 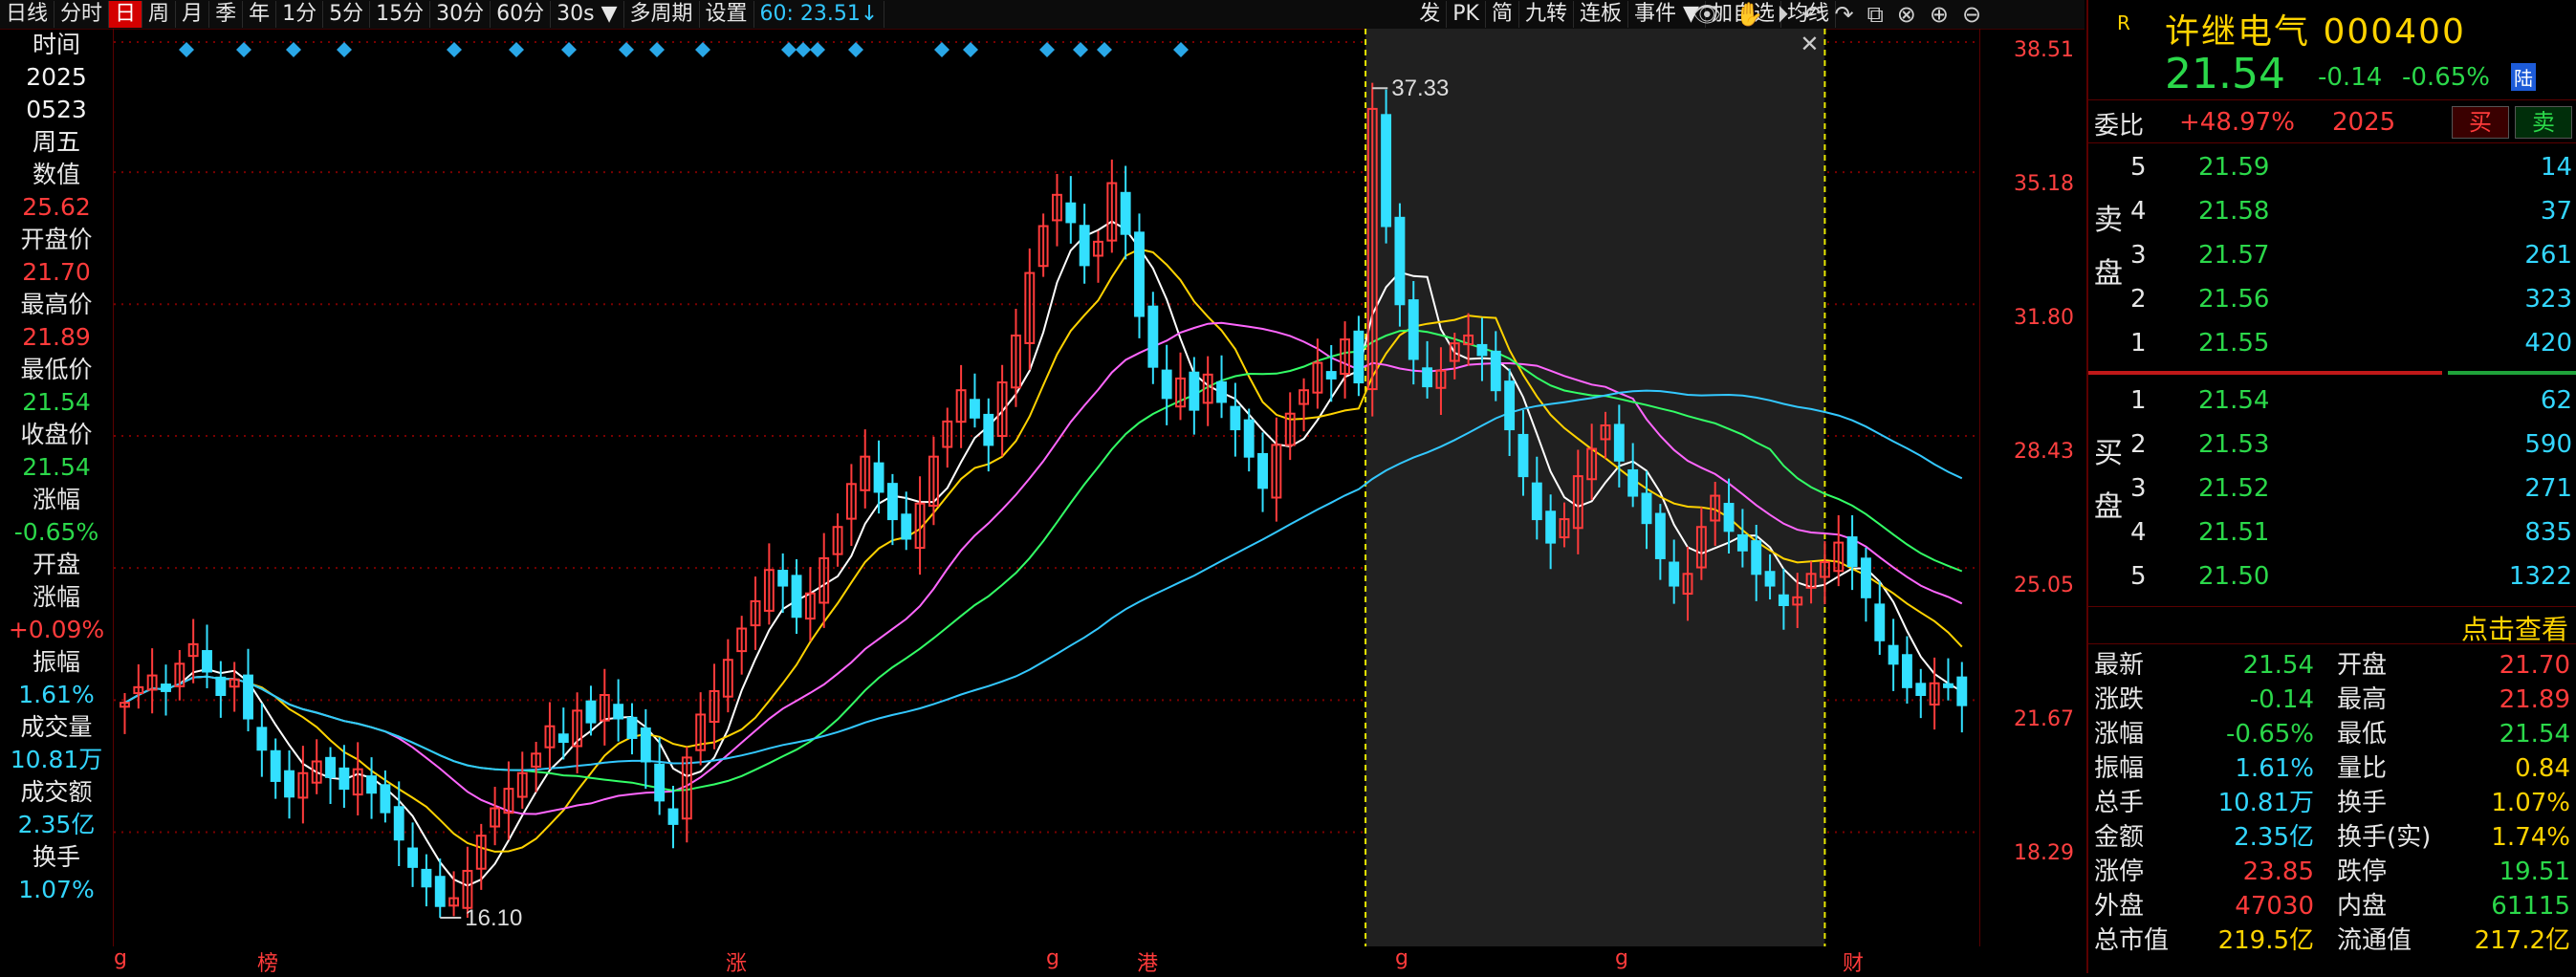 I want to click on tab-30min: 30分, so click(x=460, y=14).